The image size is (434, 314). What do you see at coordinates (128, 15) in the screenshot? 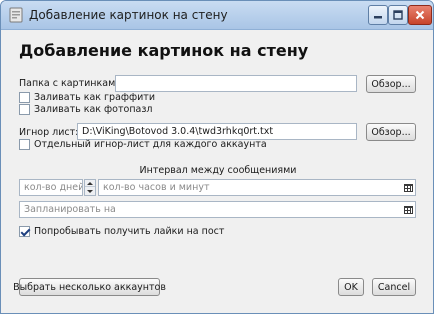
I see `window-title: Добавление картинок на стену` at bounding box center [128, 15].